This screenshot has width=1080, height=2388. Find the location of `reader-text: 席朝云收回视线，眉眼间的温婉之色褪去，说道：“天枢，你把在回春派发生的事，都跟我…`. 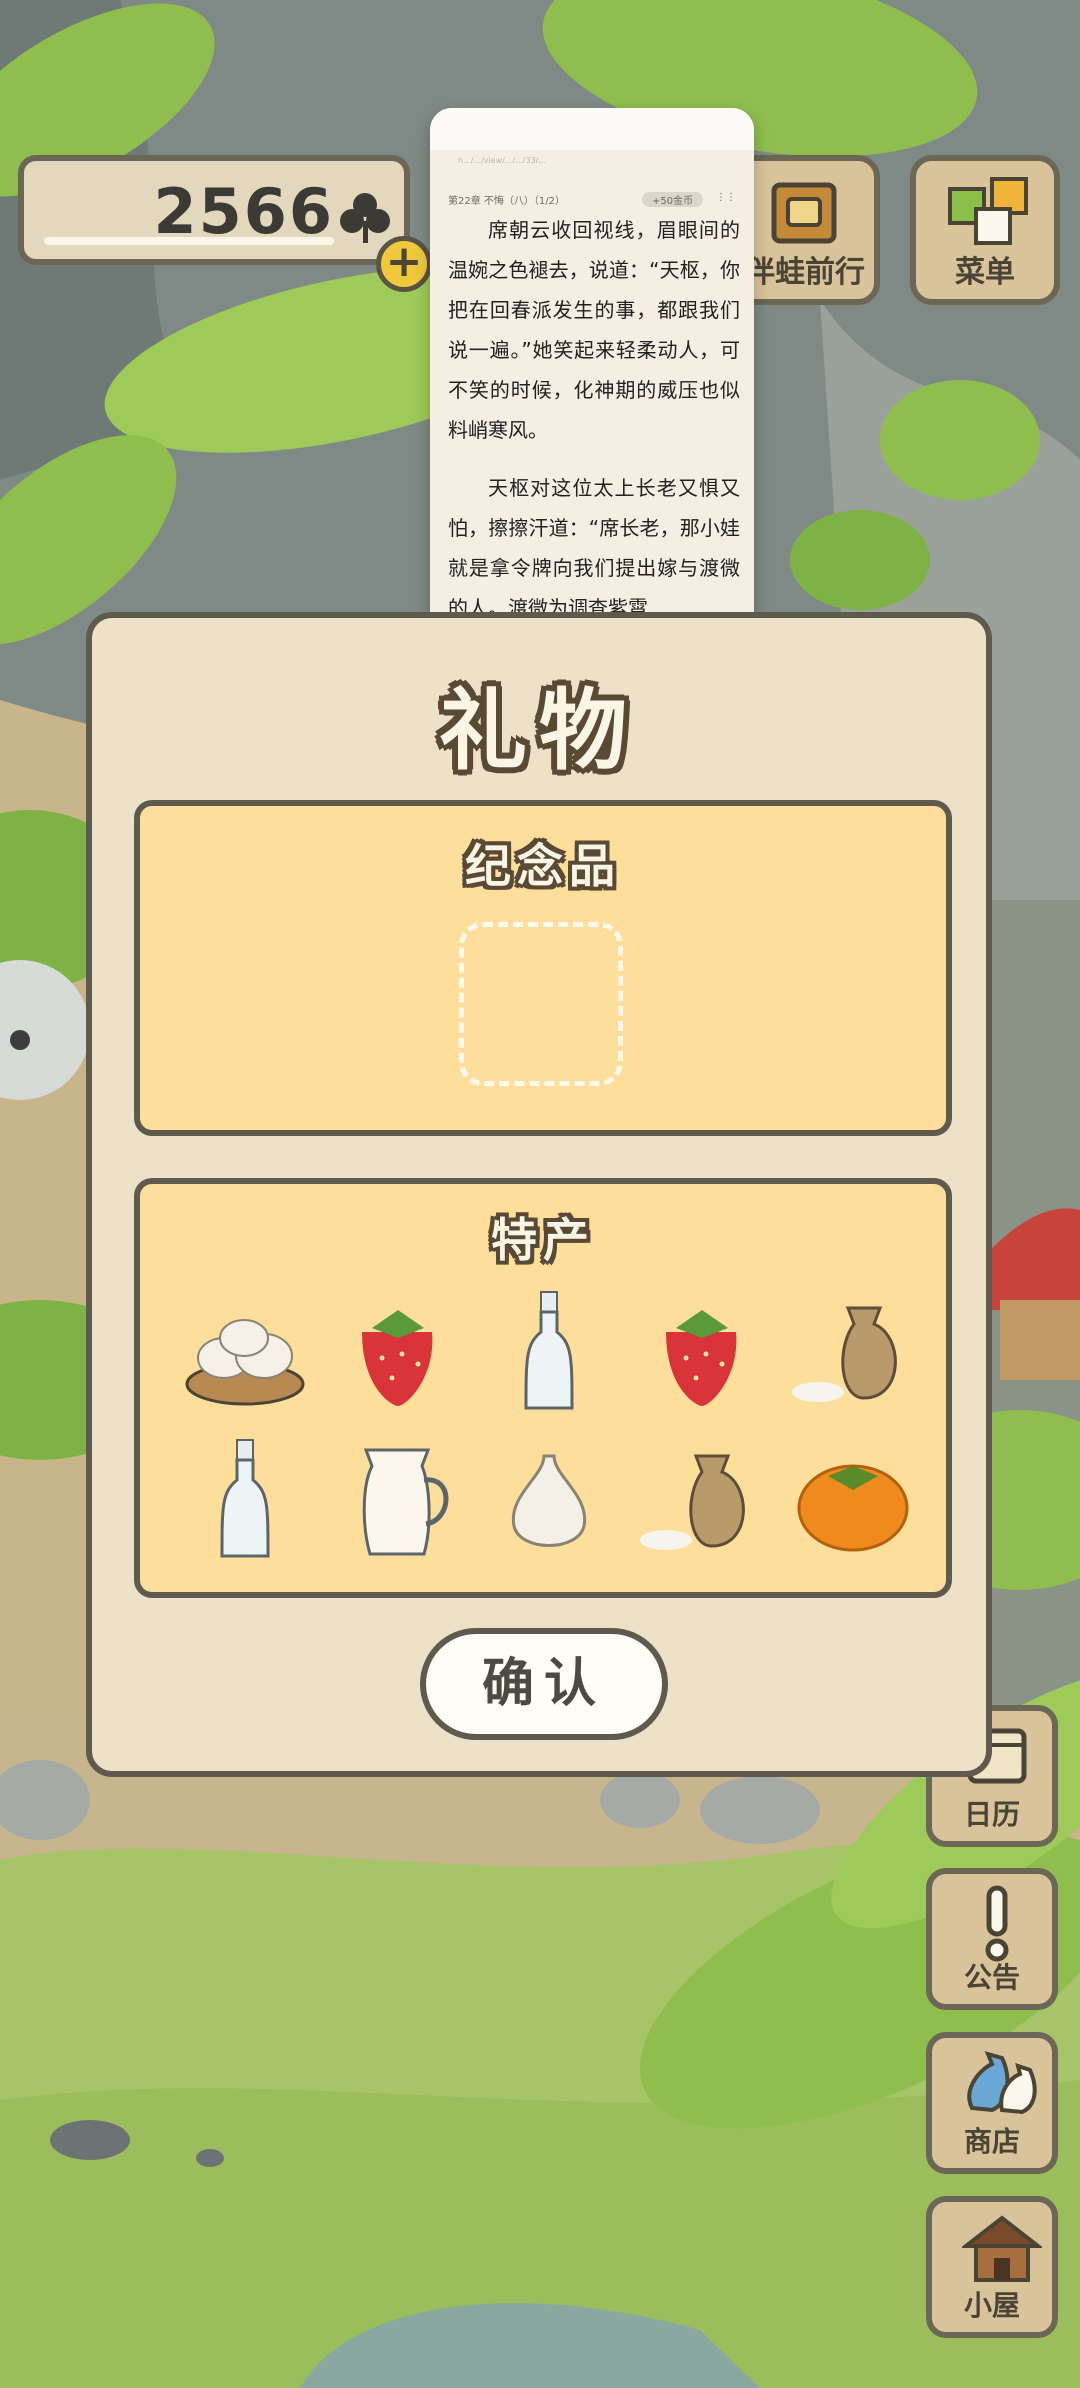

reader-text: 席朝云收回视线，眉眼间的温婉之色褪去，说道：“天枢，你把在回春派发生的事，都跟我… is located at coordinates (594, 426).